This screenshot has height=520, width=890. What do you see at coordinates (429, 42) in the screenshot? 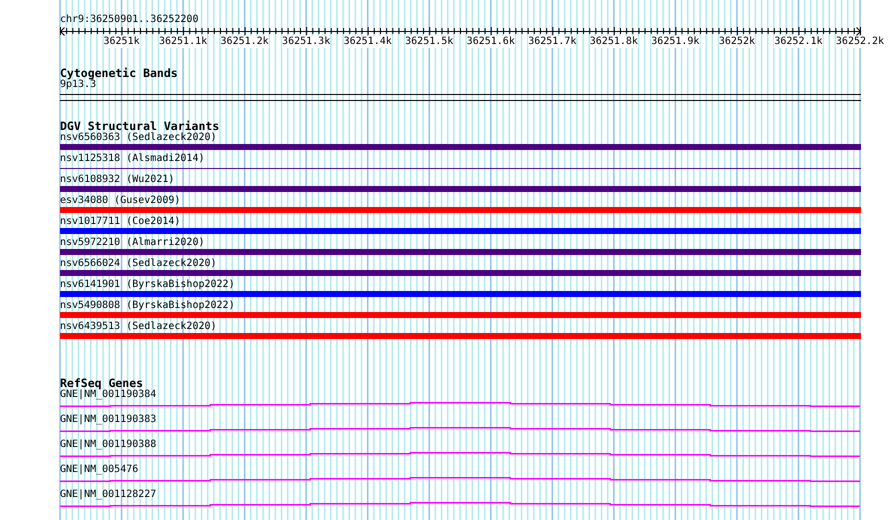
I see `ruler-tick-label: 36251.5k` at bounding box center [429, 42].